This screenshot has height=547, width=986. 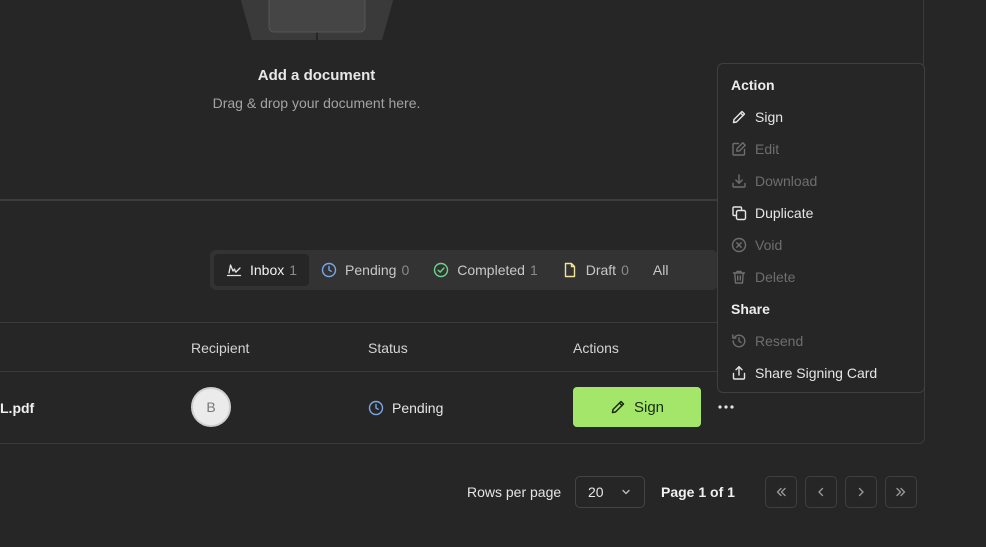 What do you see at coordinates (316, 75) in the screenshot?
I see `upload-title: Add a document` at bounding box center [316, 75].